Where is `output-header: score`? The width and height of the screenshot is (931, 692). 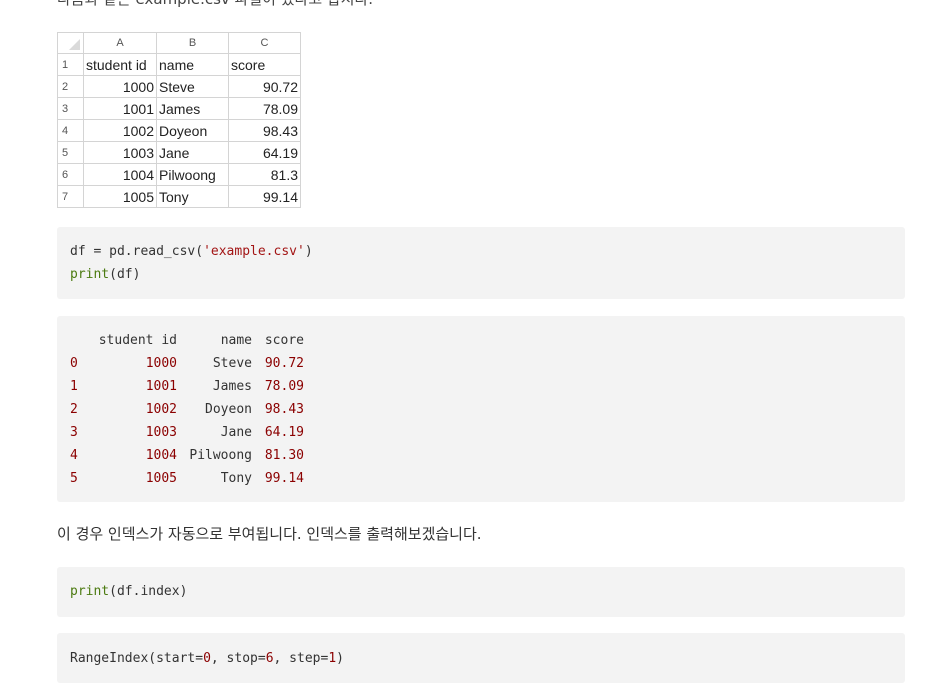
output-header: score is located at coordinates (284, 340).